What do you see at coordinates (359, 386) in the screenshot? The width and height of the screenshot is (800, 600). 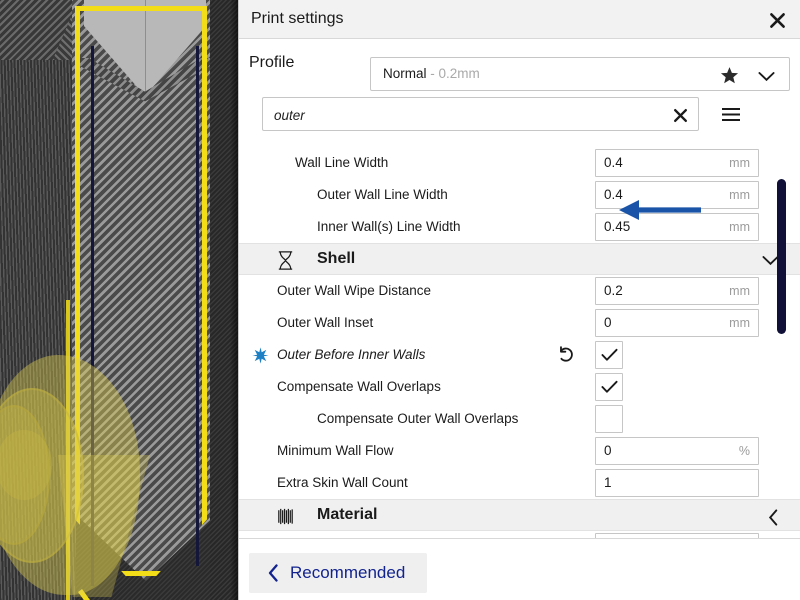 I see `setting-label: Compensate Wall Overlaps` at bounding box center [359, 386].